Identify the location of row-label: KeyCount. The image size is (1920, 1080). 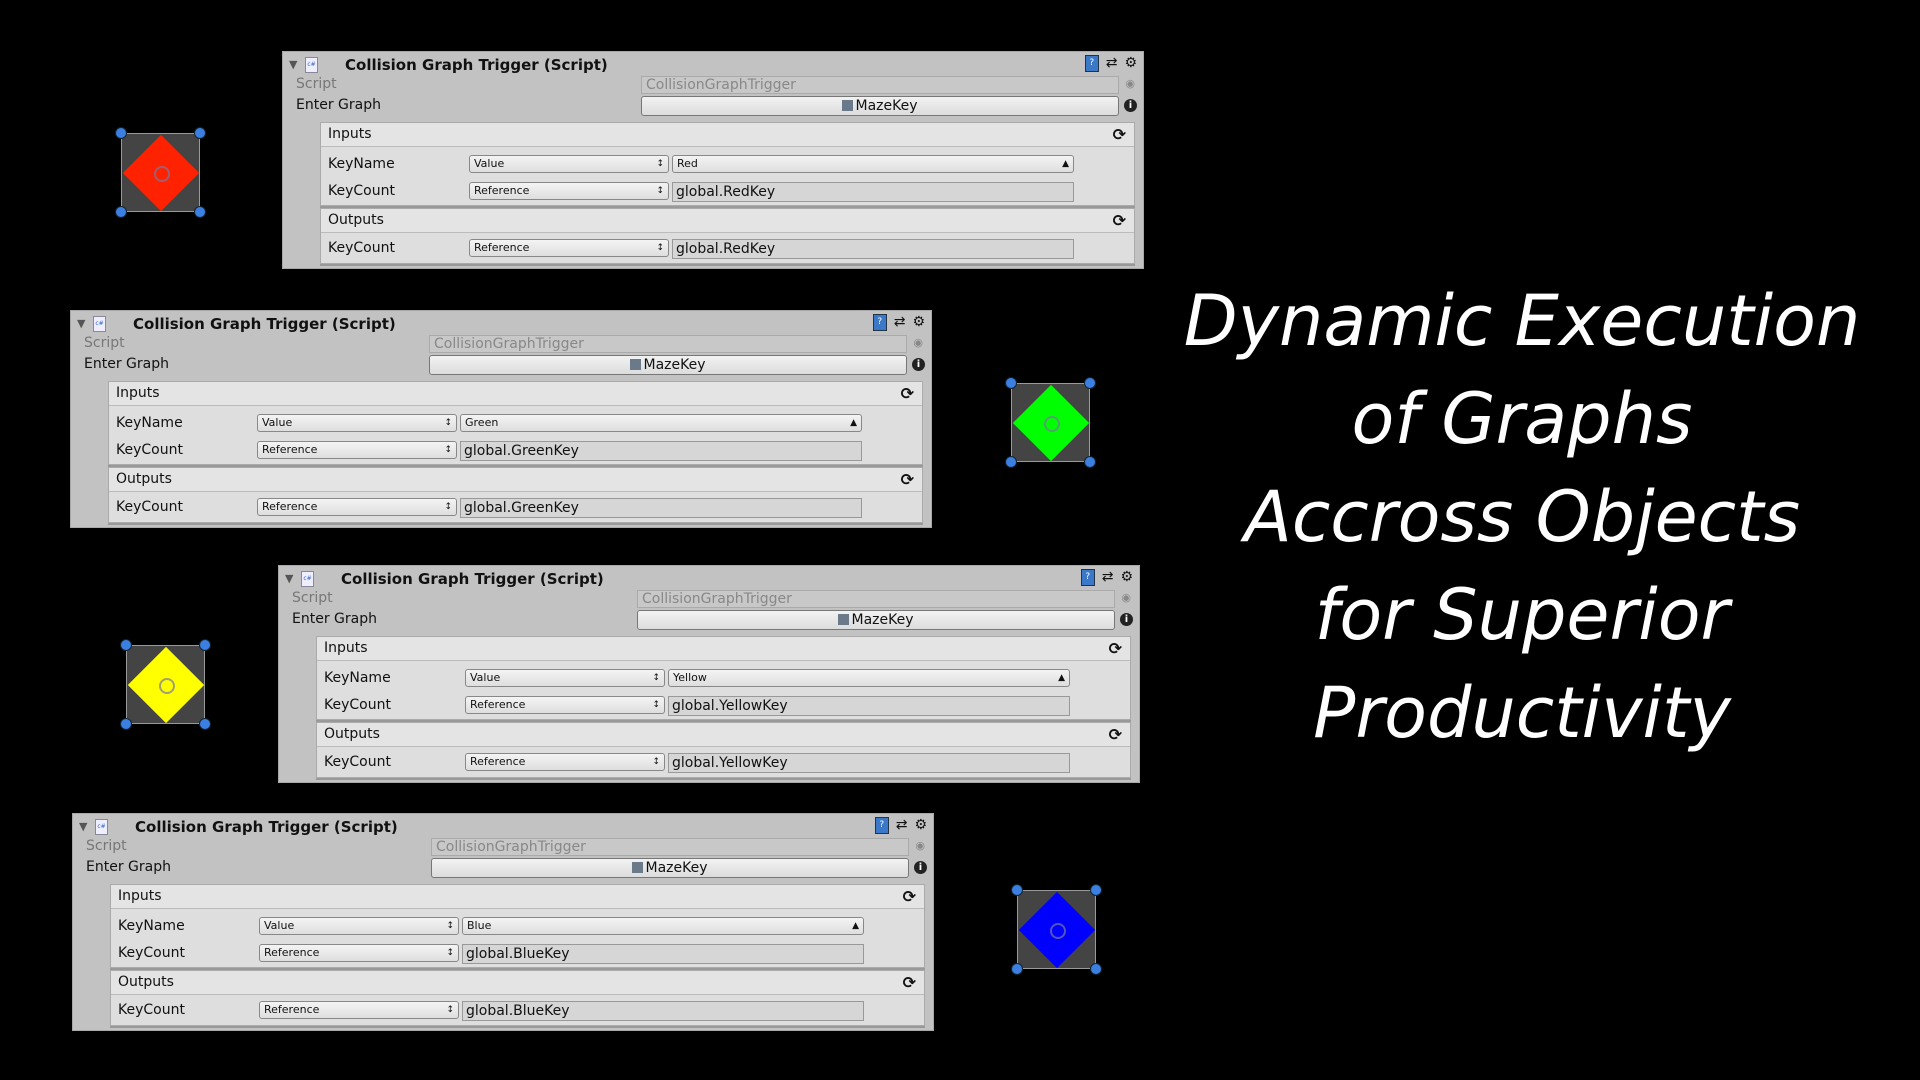
(361, 191).